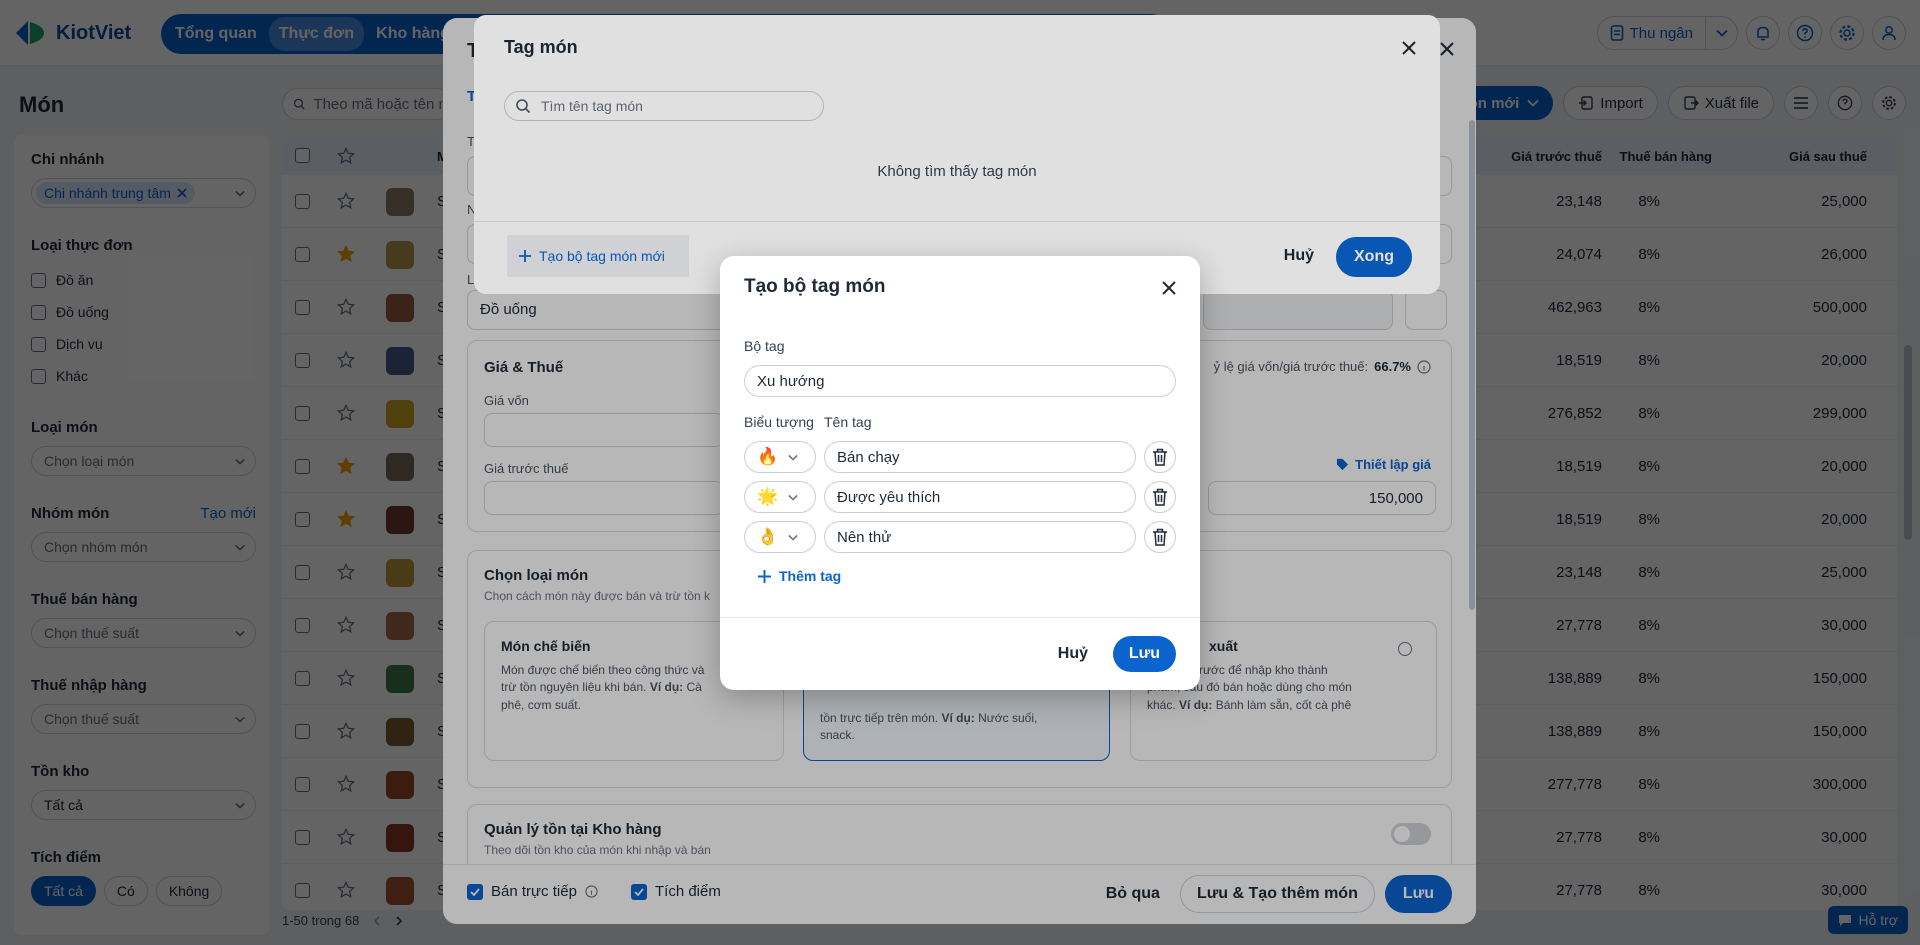  Describe the element at coordinates (1169, 288) in the screenshot. I see `close-icon` at that location.